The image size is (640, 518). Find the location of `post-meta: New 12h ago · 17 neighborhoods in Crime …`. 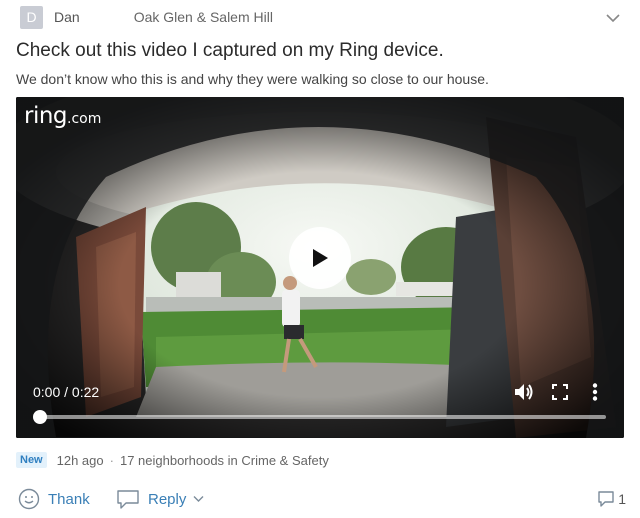

post-meta: New 12h ago · 17 neighborhoods in Crime … is located at coordinates (172, 460).